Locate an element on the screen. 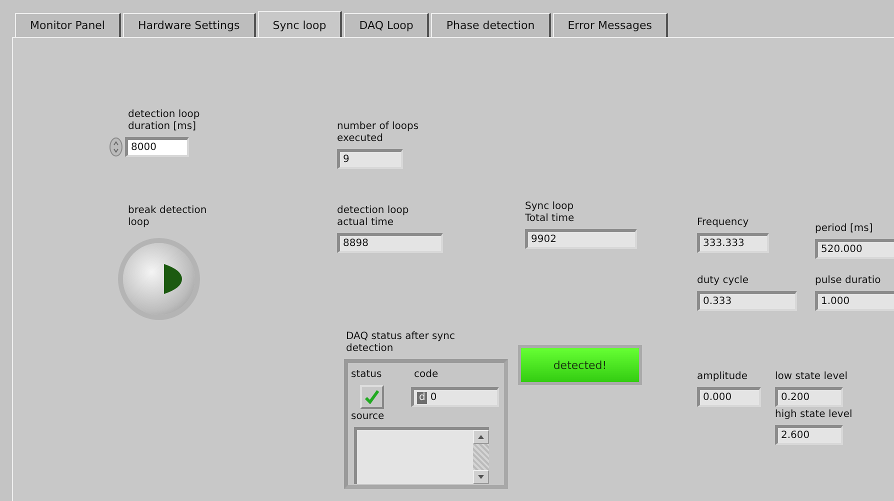 Image resolution: width=894 pixels, height=501 pixels. status-label: status is located at coordinates (366, 375).